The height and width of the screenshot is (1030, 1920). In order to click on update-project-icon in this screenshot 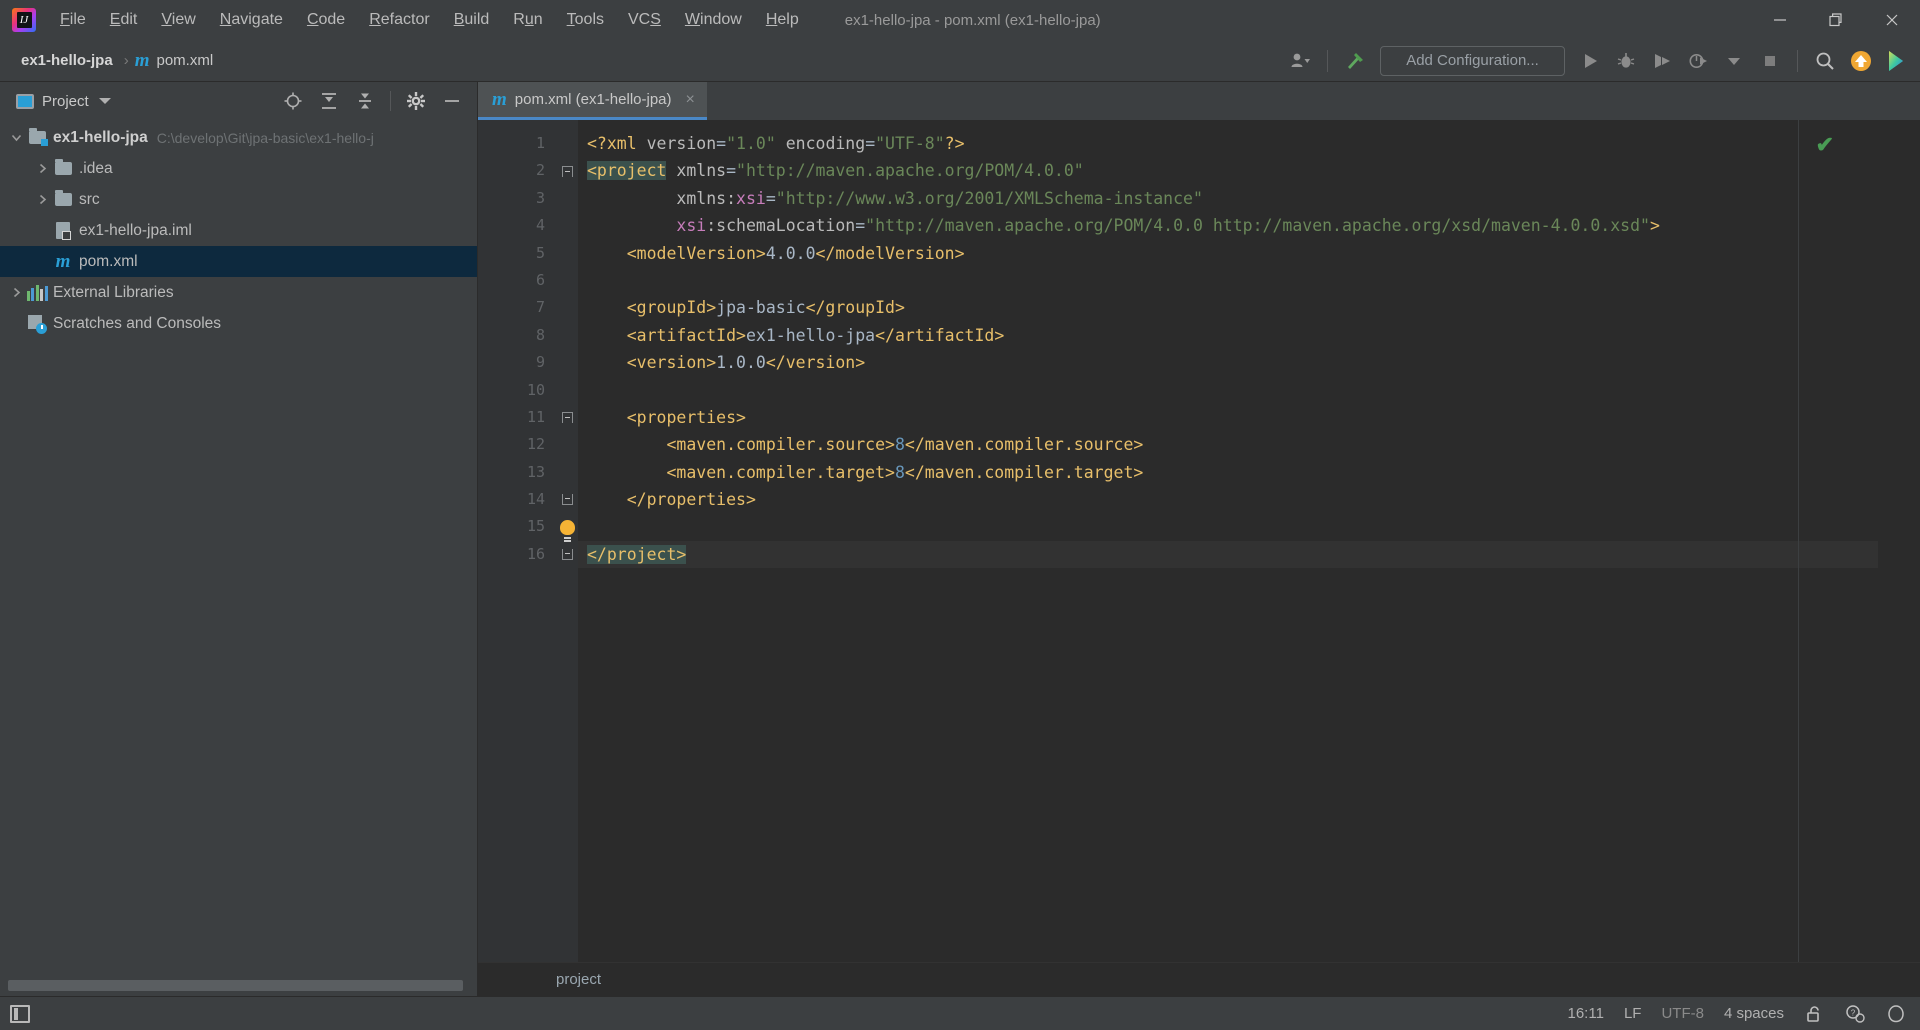, I will do `click(1861, 61)`.